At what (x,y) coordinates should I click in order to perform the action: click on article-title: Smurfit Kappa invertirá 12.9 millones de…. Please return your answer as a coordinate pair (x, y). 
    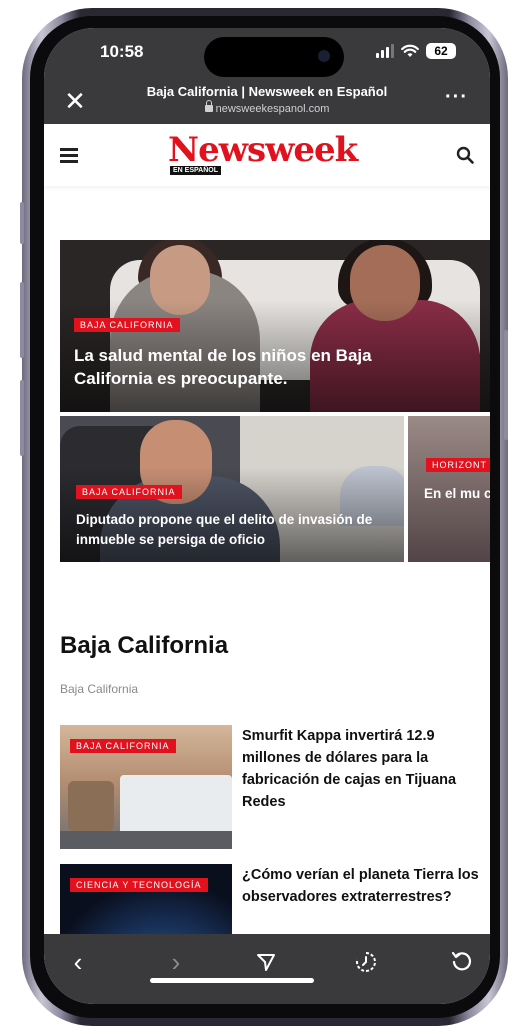
    Looking at the image, I should click on (366, 769).